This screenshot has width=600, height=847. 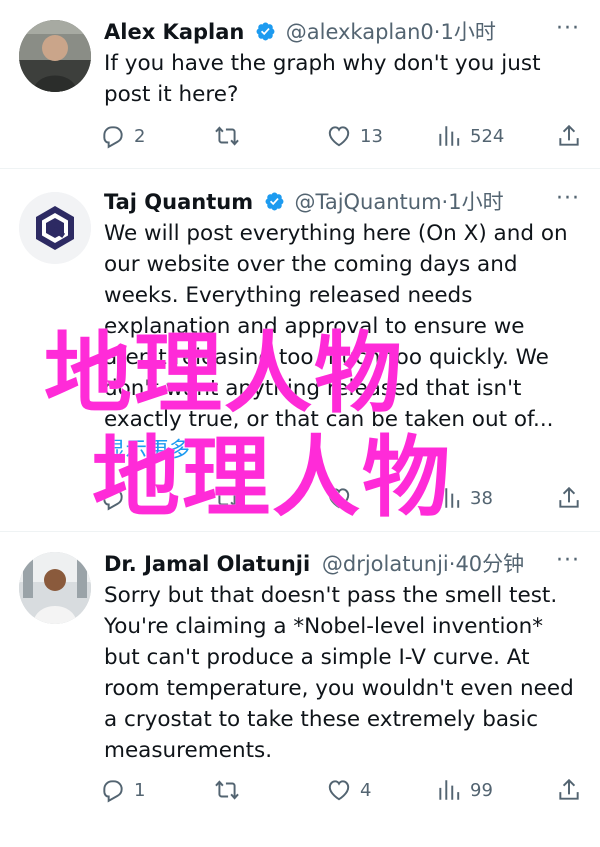 What do you see at coordinates (55, 588) in the screenshot?
I see `avatar-jamal-olatunji` at bounding box center [55, 588].